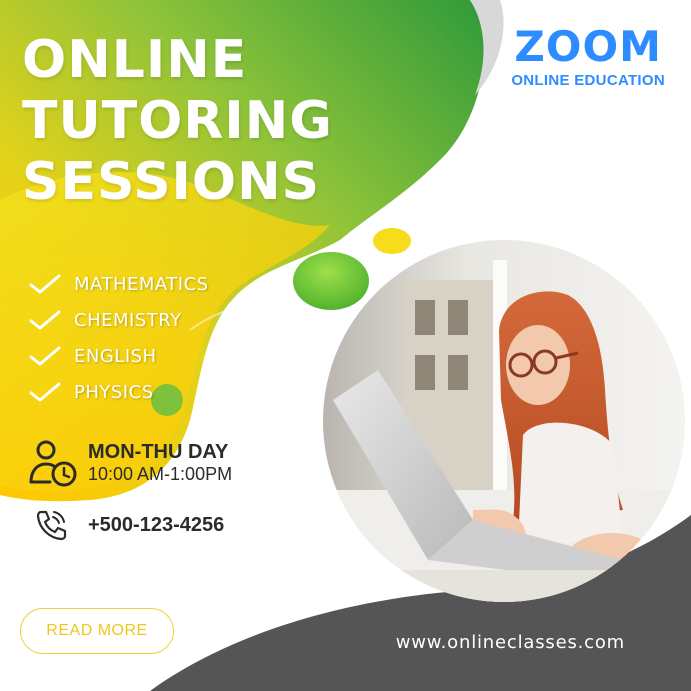 The image size is (691, 691). I want to click on title-line-1: ONLINE, so click(135, 60).